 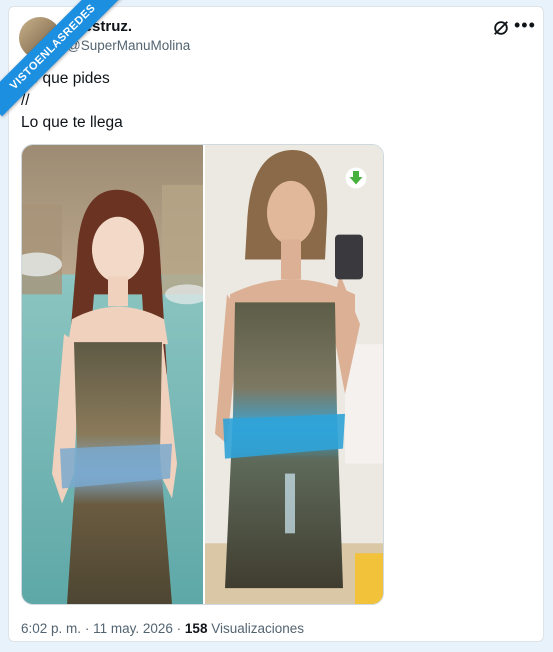 What do you see at coordinates (258, 628) in the screenshot?
I see `views-label: Visualizaciones` at bounding box center [258, 628].